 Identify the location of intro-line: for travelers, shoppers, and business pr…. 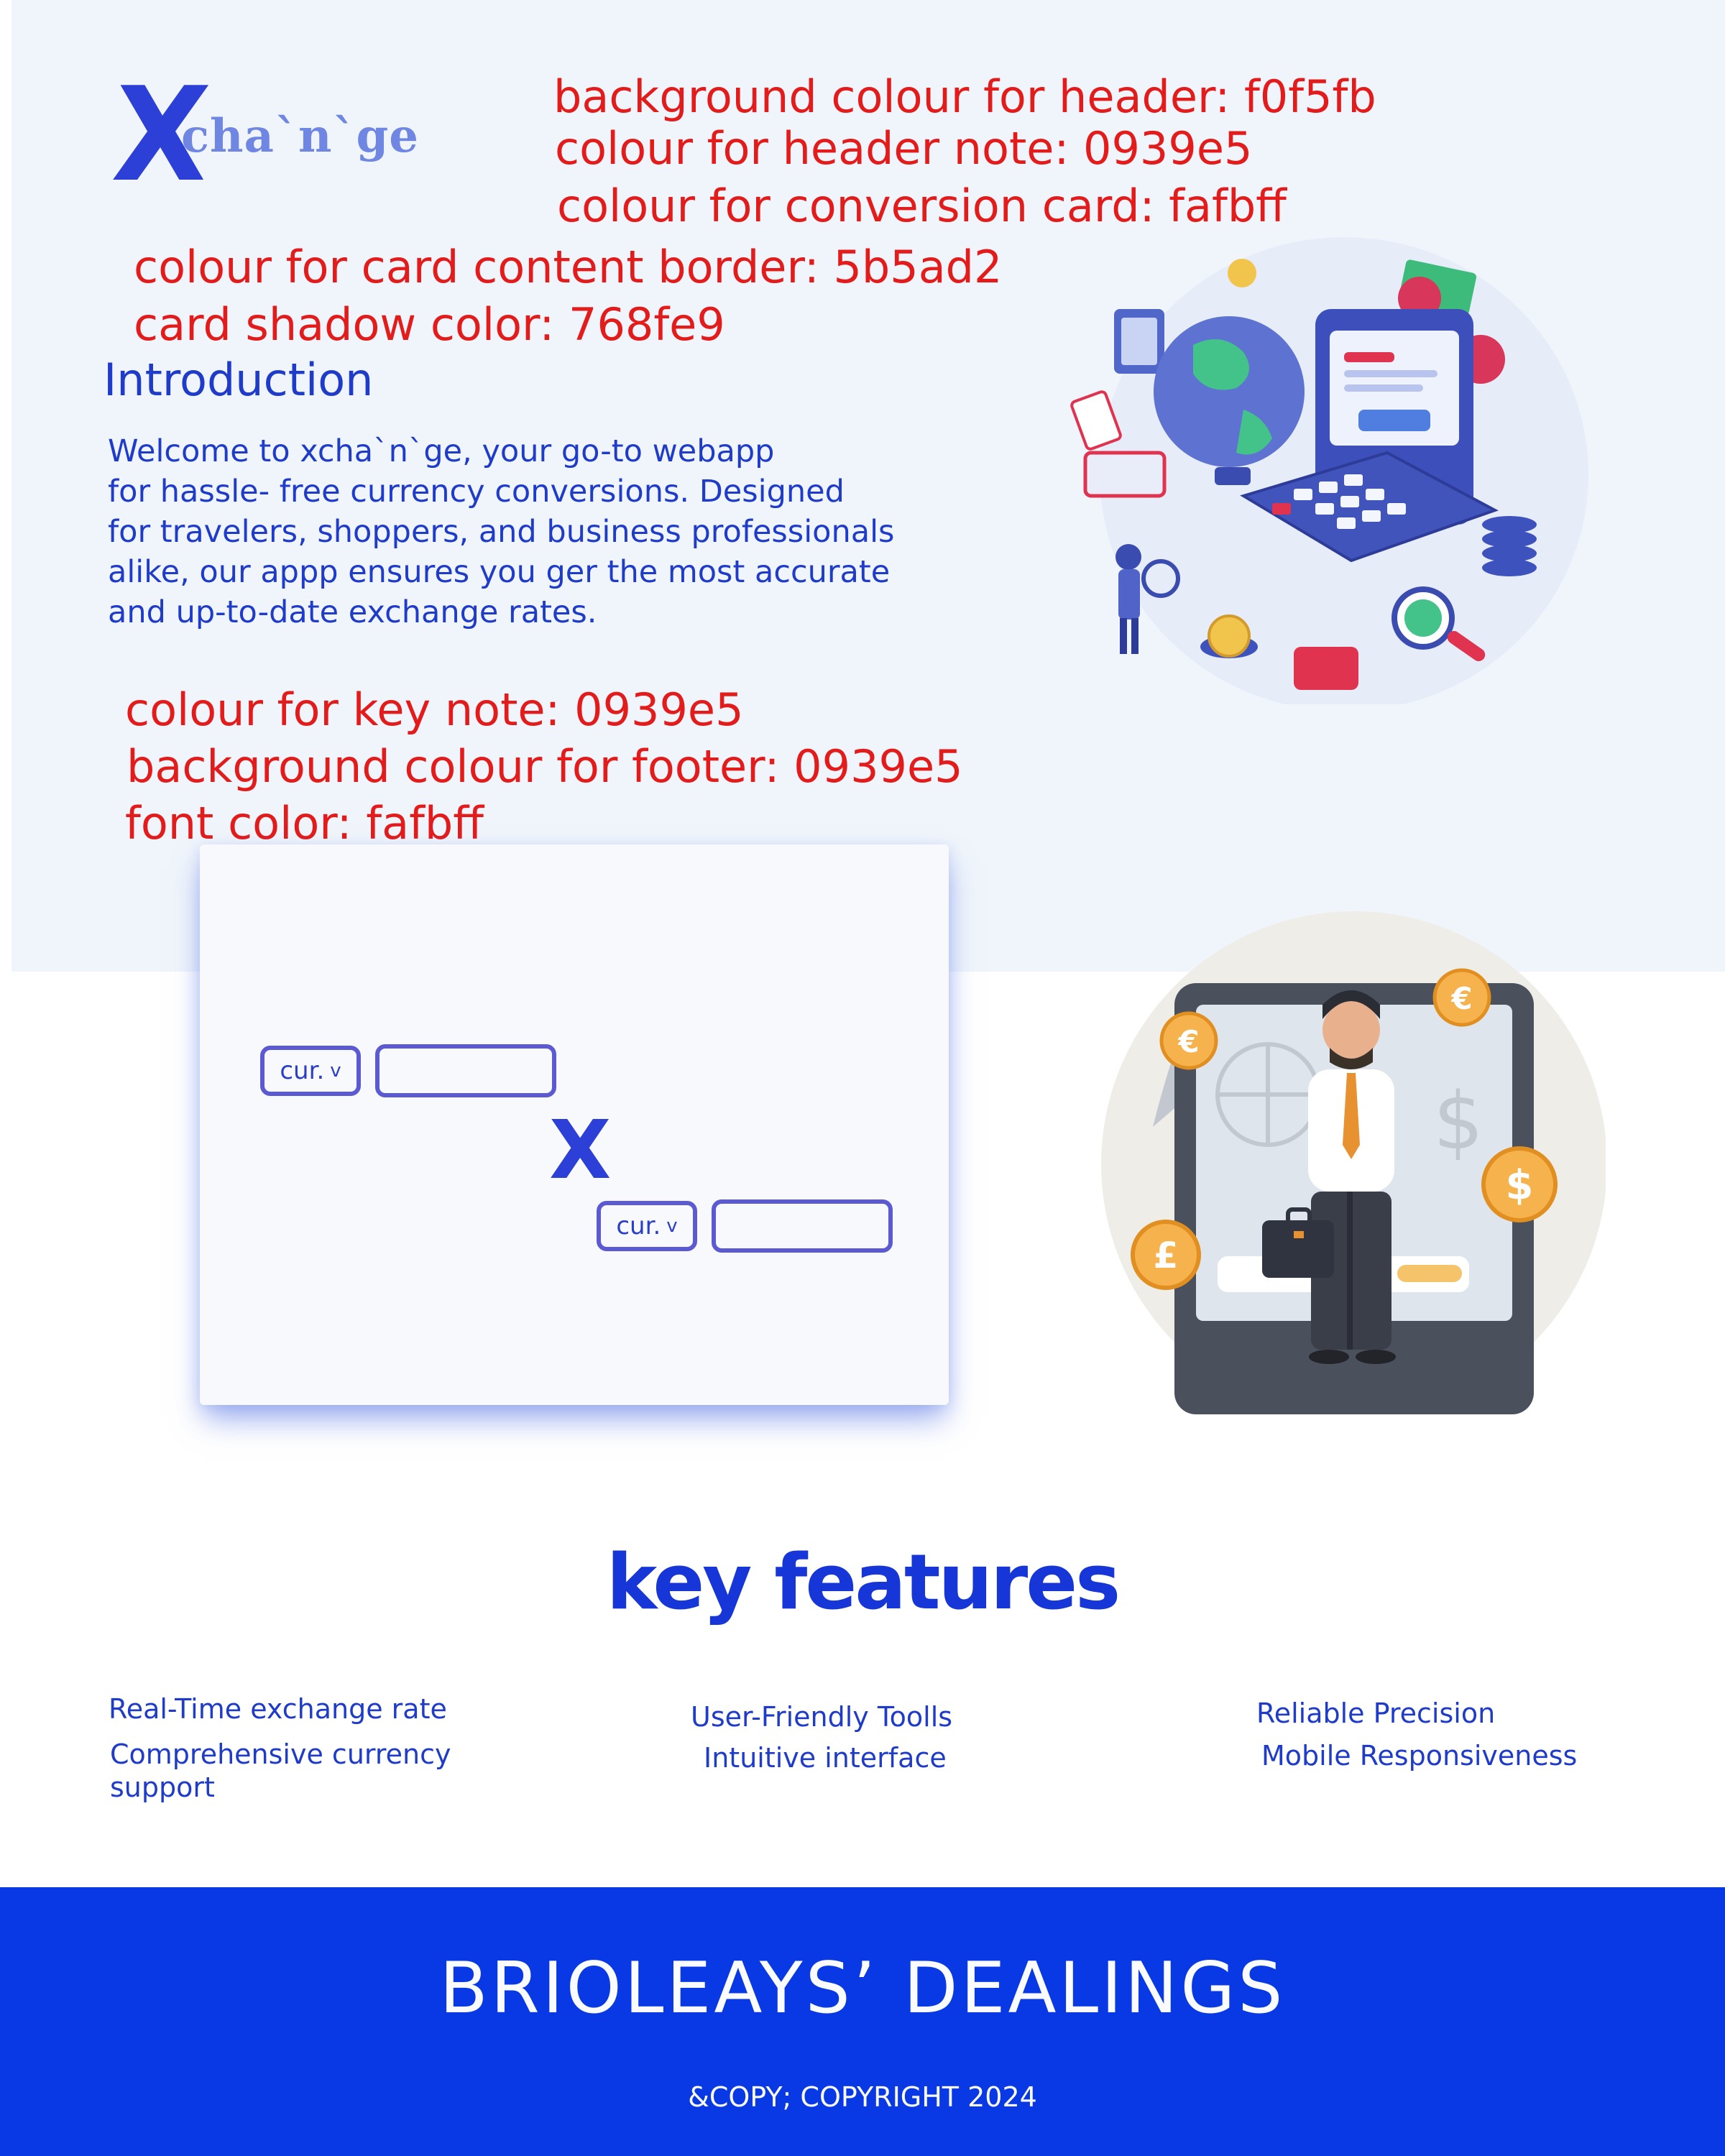
(501, 532).